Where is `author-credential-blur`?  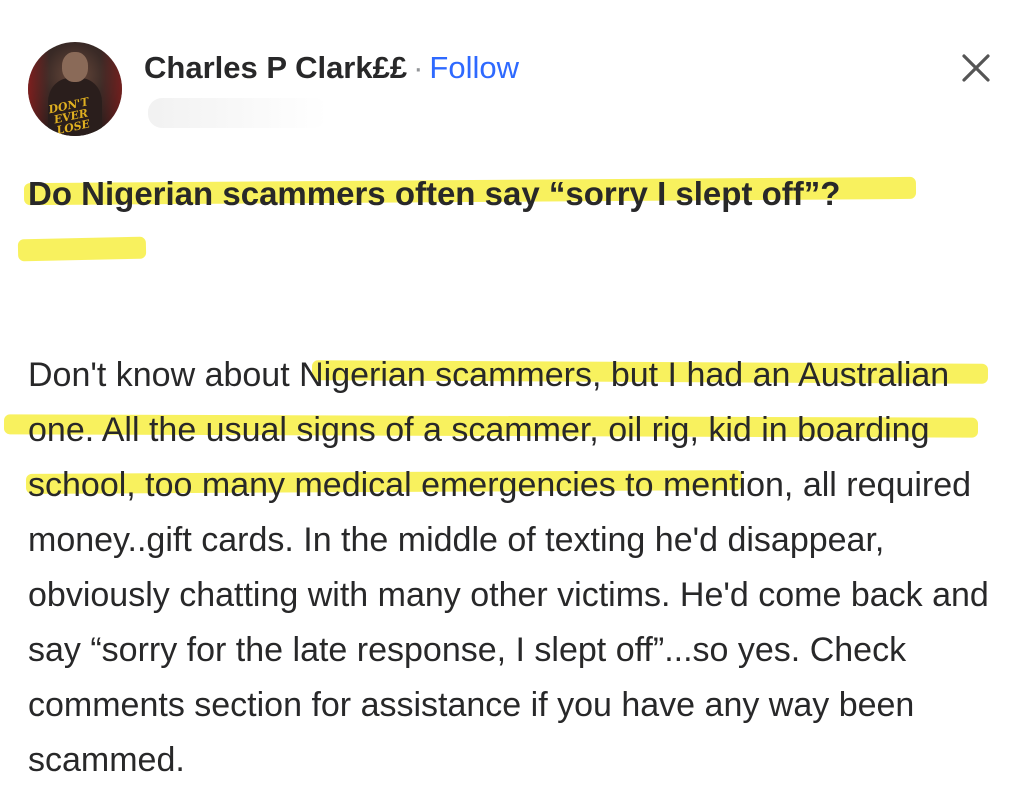
author-credential-blur is located at coordinates (238, 113).